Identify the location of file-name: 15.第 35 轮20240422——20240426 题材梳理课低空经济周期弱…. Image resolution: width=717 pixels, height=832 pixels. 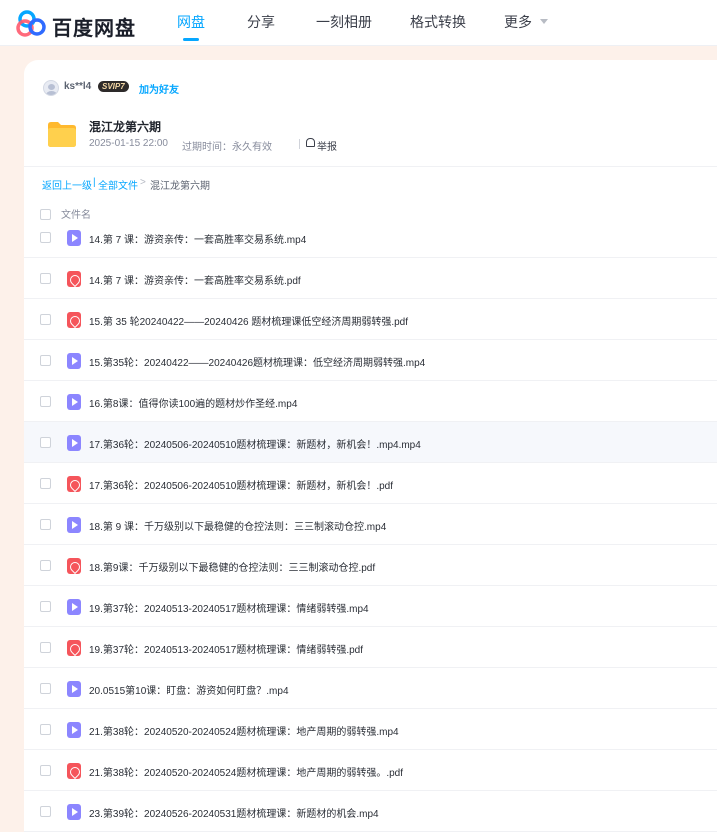
(248, 320).